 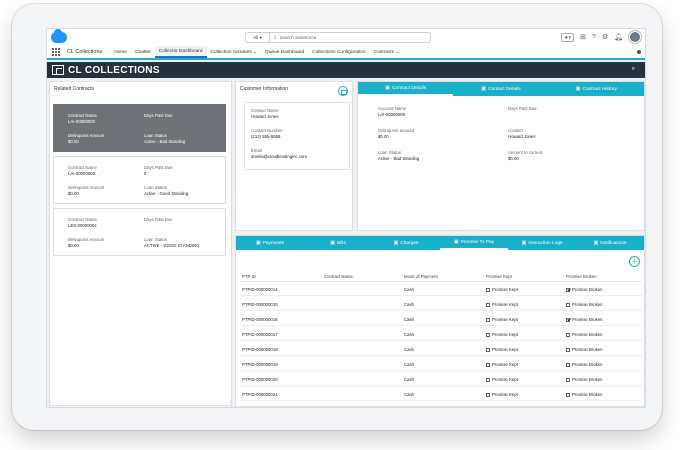 I want to click on tab-payments: ▣ Payments, so click(x=270, y=243).